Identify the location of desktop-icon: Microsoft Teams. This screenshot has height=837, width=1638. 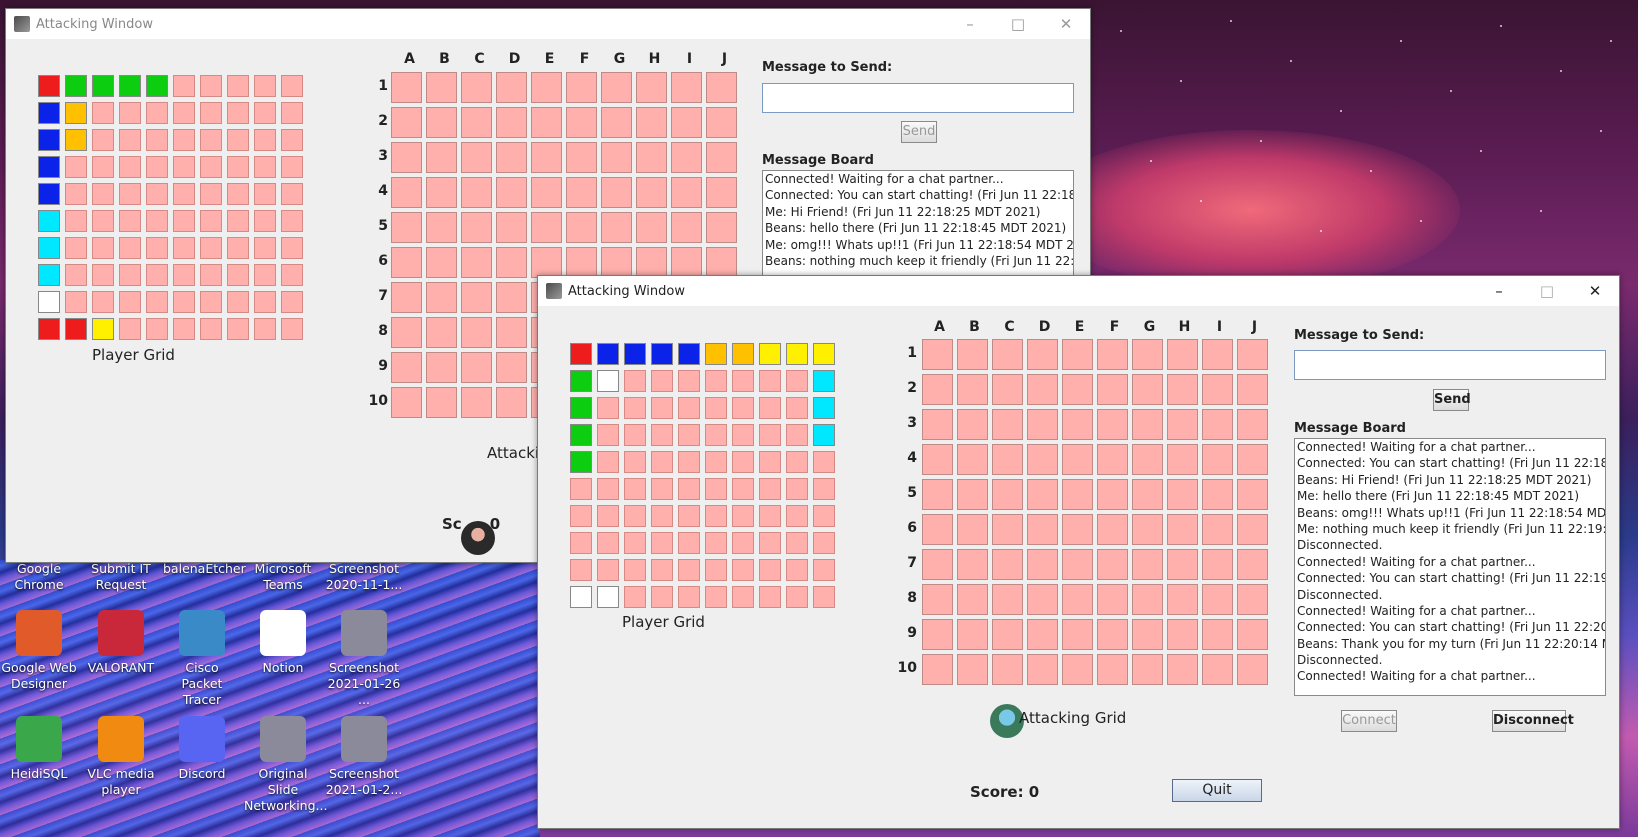
(283, 577).